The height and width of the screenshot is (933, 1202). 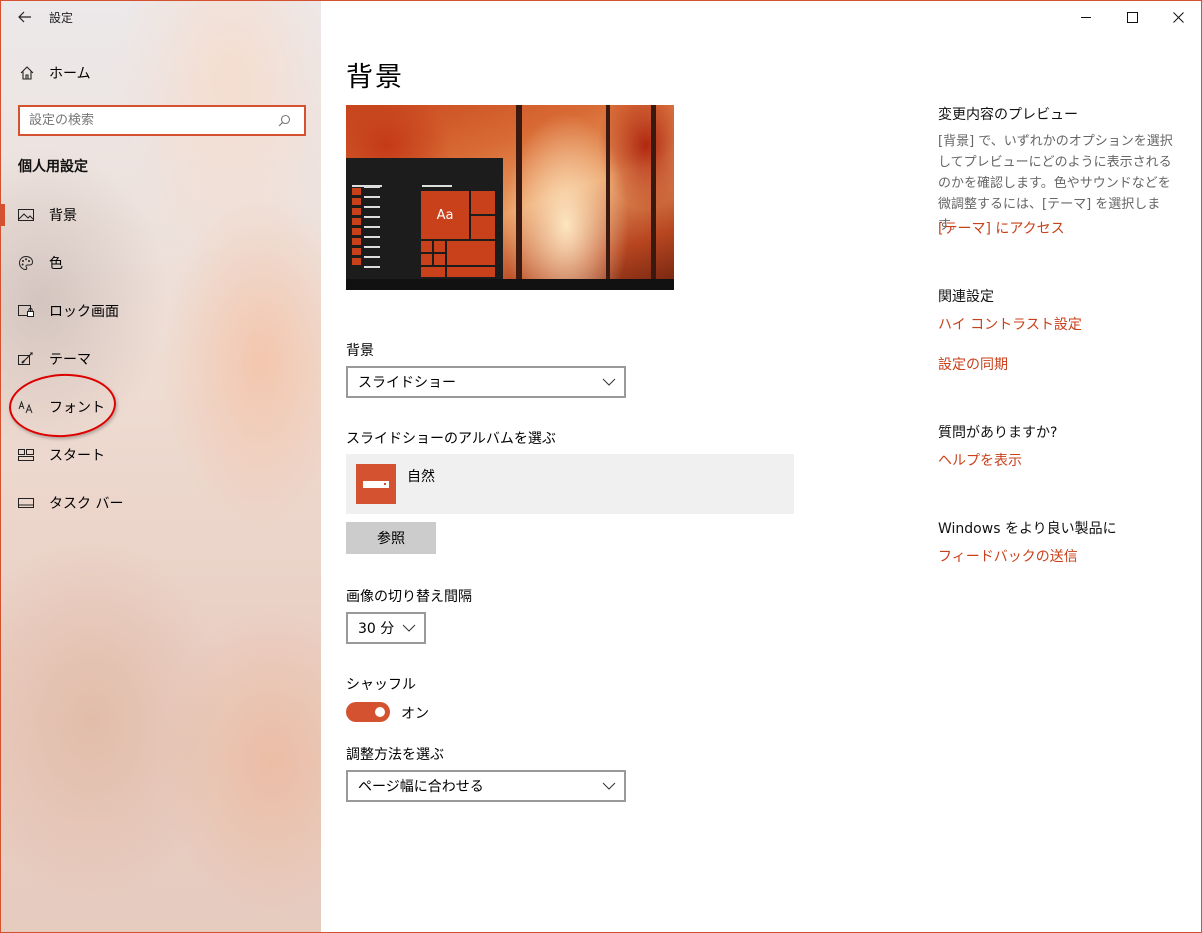 I want to click on back-arrow-icon, so click(x=24, y=17).